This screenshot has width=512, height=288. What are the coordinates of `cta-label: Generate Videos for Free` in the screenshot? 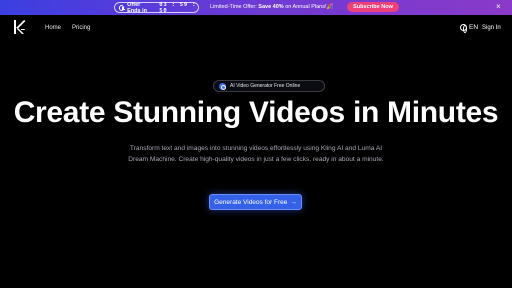 It's located at (251, 202).